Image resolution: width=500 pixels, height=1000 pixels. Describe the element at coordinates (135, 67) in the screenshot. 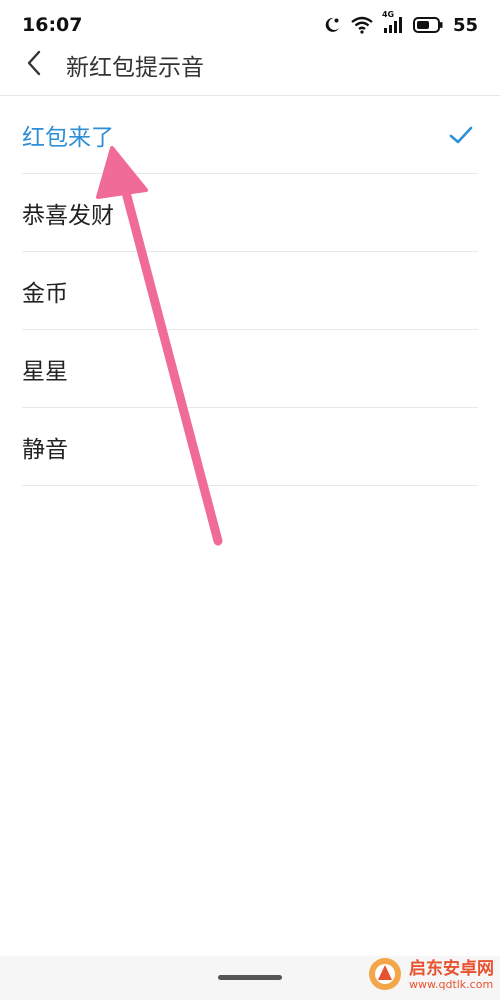

I see `page-title: 新红包提示音` at that location.